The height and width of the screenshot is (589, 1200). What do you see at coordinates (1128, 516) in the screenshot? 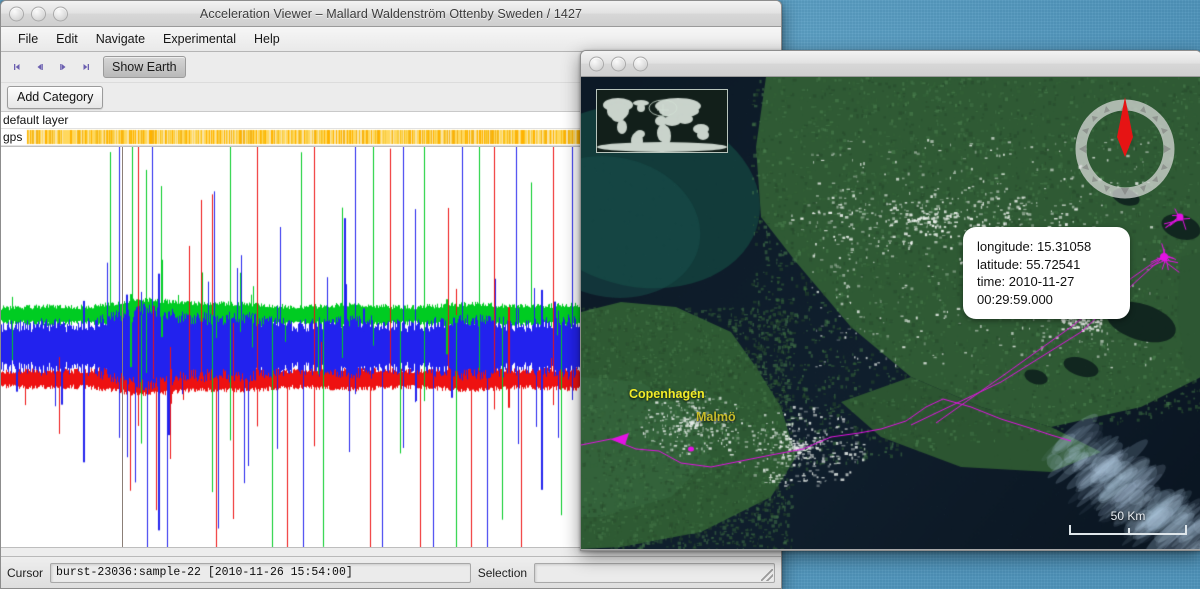
I see `map-scale-label: 50 Km` at bounding box center [1128, 516].